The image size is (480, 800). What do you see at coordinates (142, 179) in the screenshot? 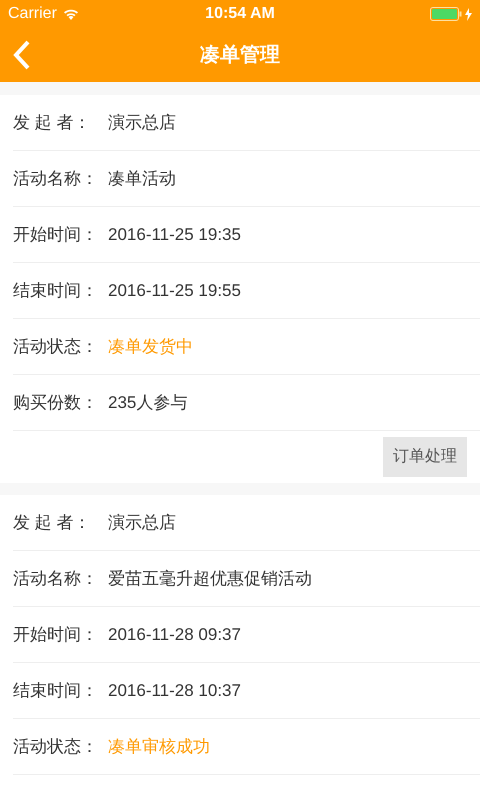
I see `field-value: 凑单活动` at bounding box center [142, 179].